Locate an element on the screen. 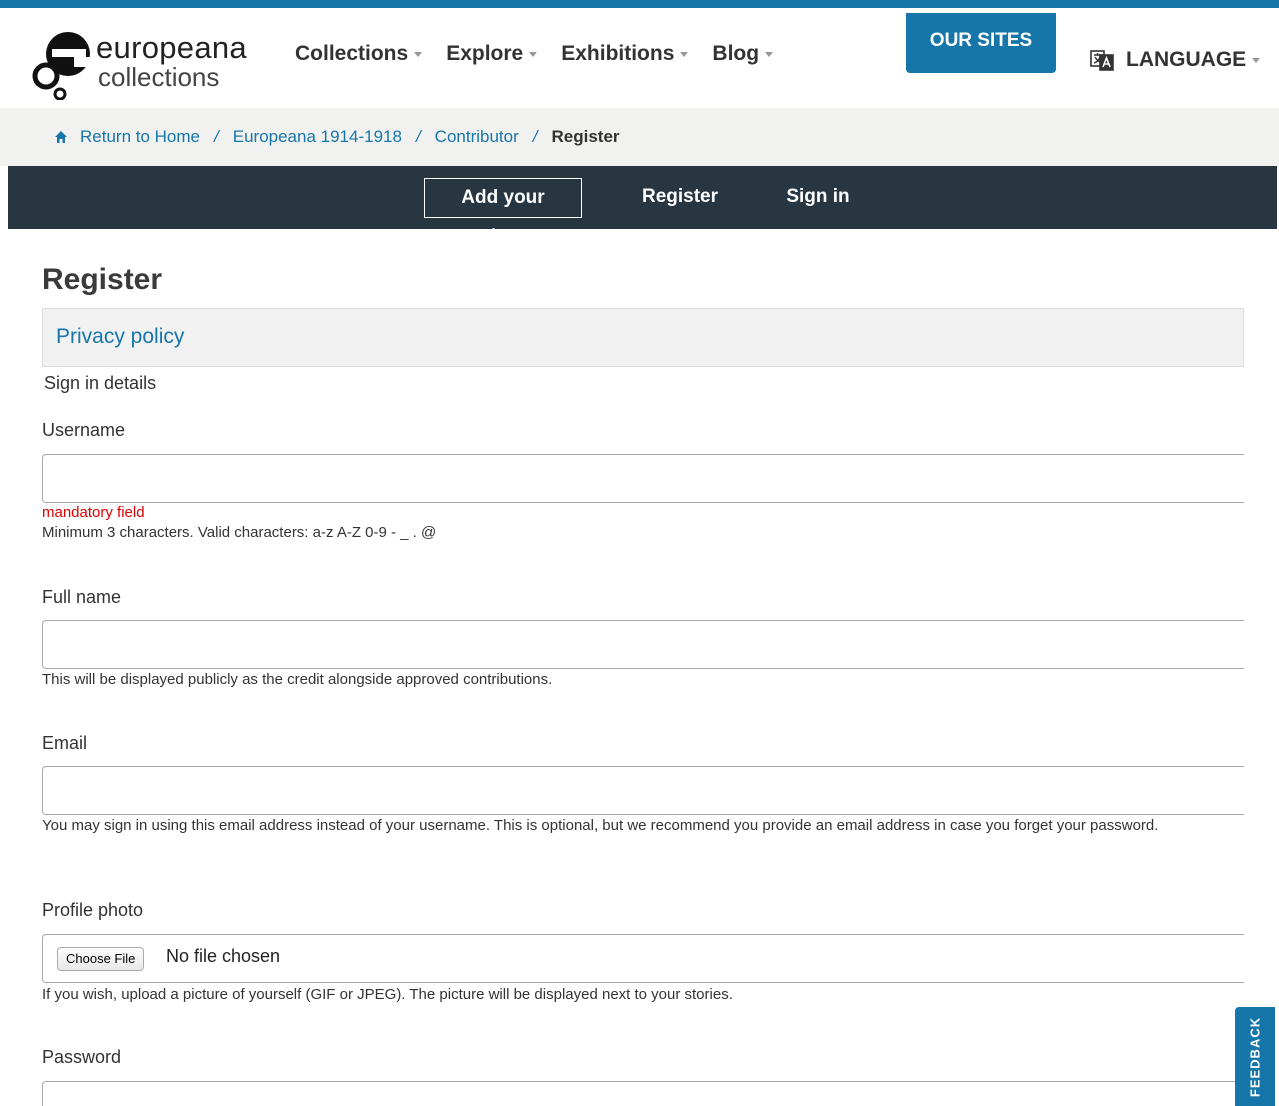 The width and height of the screenshot is (1279, 1106). password-input is located at coordinates (643, 1093).